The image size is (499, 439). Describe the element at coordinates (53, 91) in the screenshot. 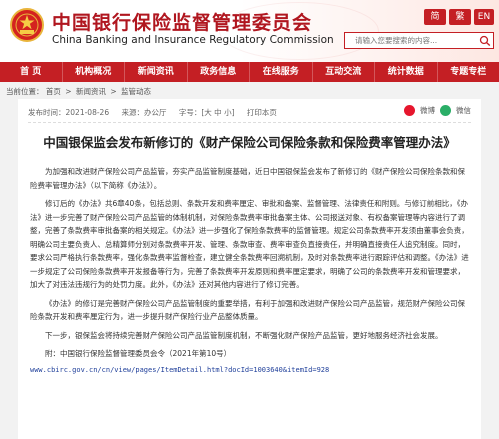

I see `breadcrumb-home: 首页` at that location.